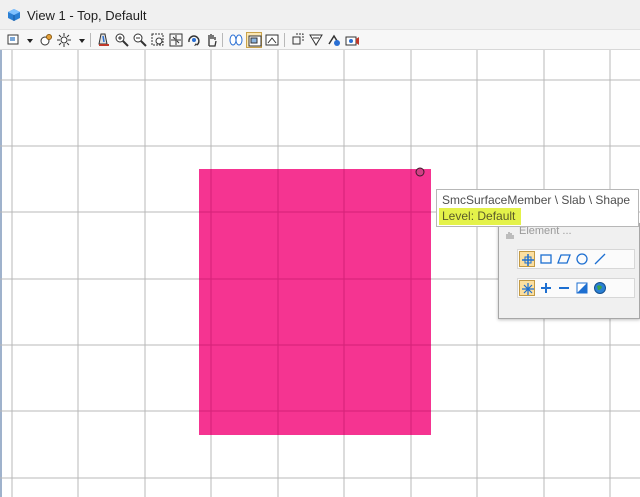 Image resolution: width=640 pixels, height=497 pixels. Describe the element at coordinates (254, 40) in the screenshot. I see `copy-view-icon` at that location.